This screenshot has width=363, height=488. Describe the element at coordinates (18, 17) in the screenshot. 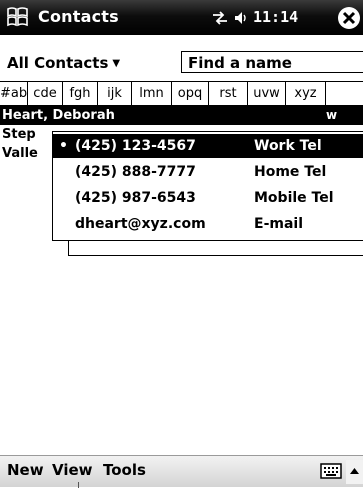

I see `windows-start-icon` at that location.